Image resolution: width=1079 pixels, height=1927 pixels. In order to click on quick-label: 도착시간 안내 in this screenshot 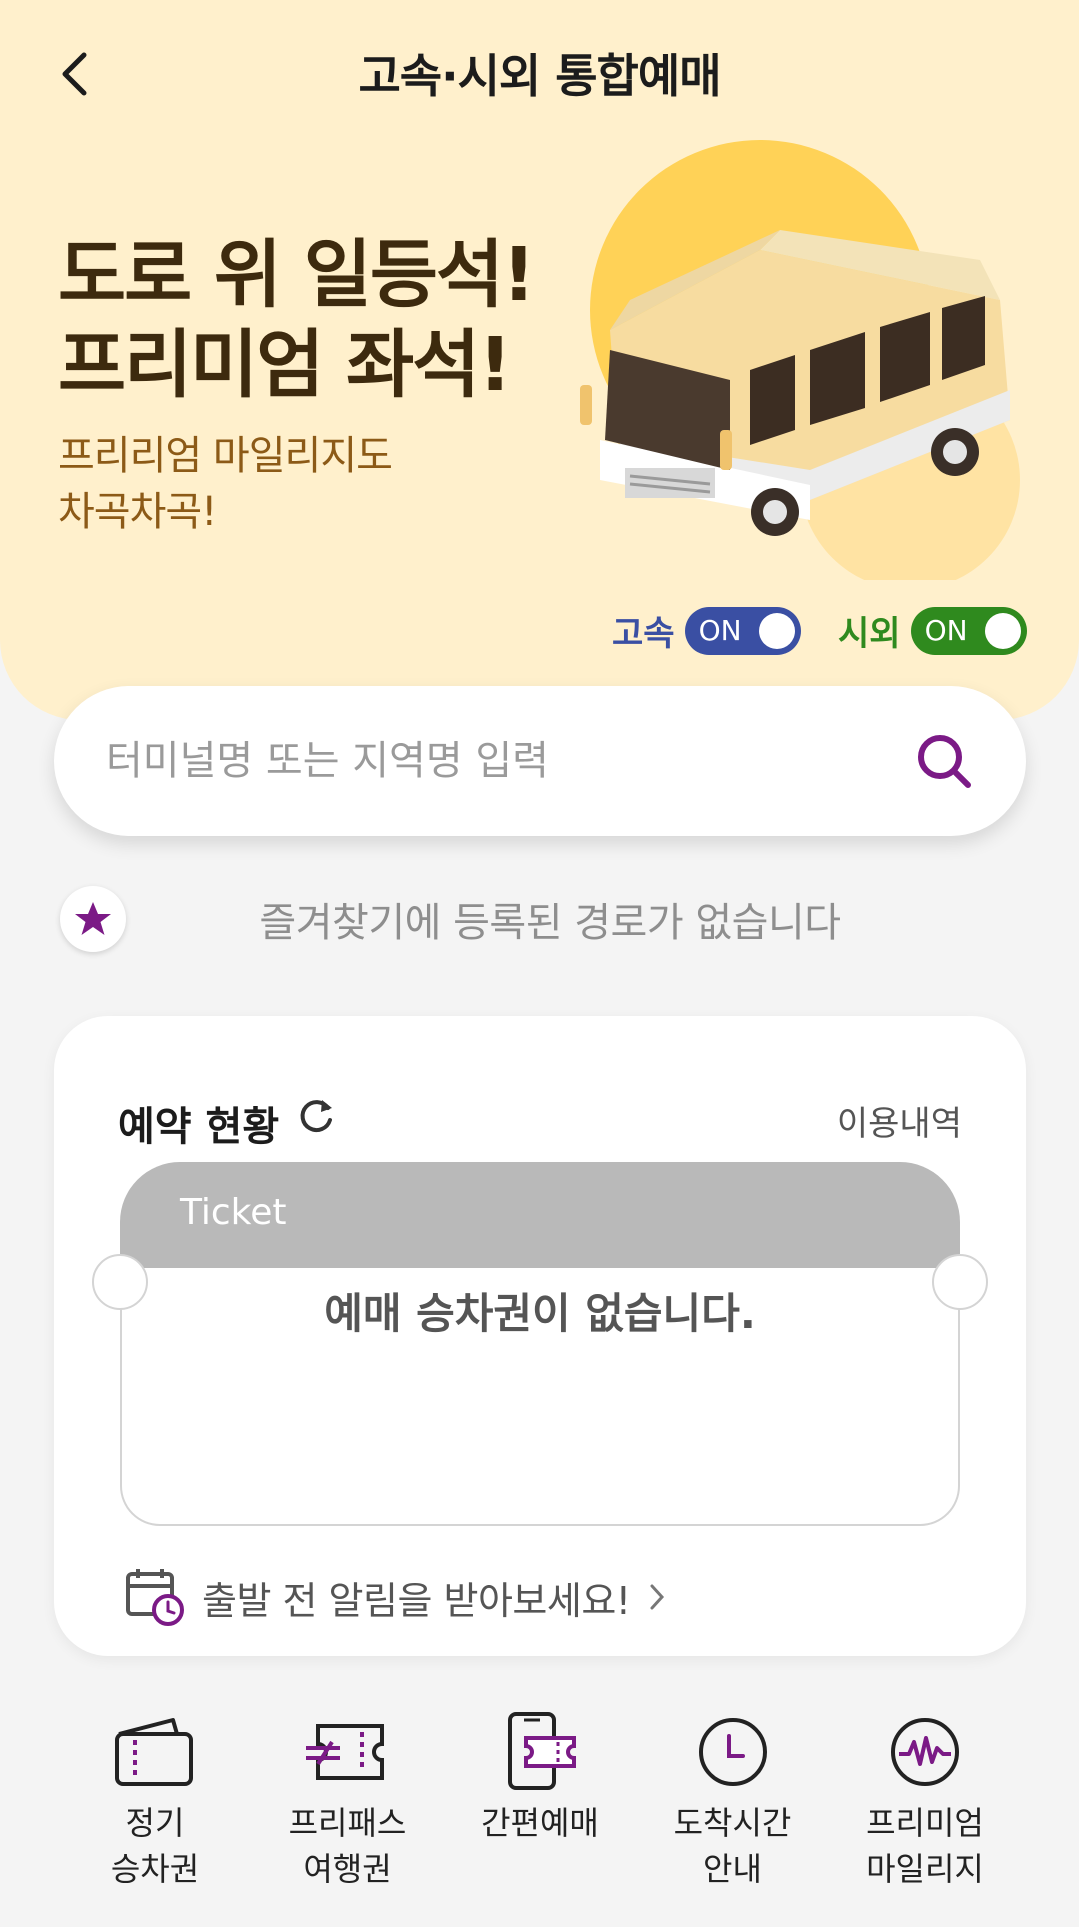, I will do `click(732, 1846)`.